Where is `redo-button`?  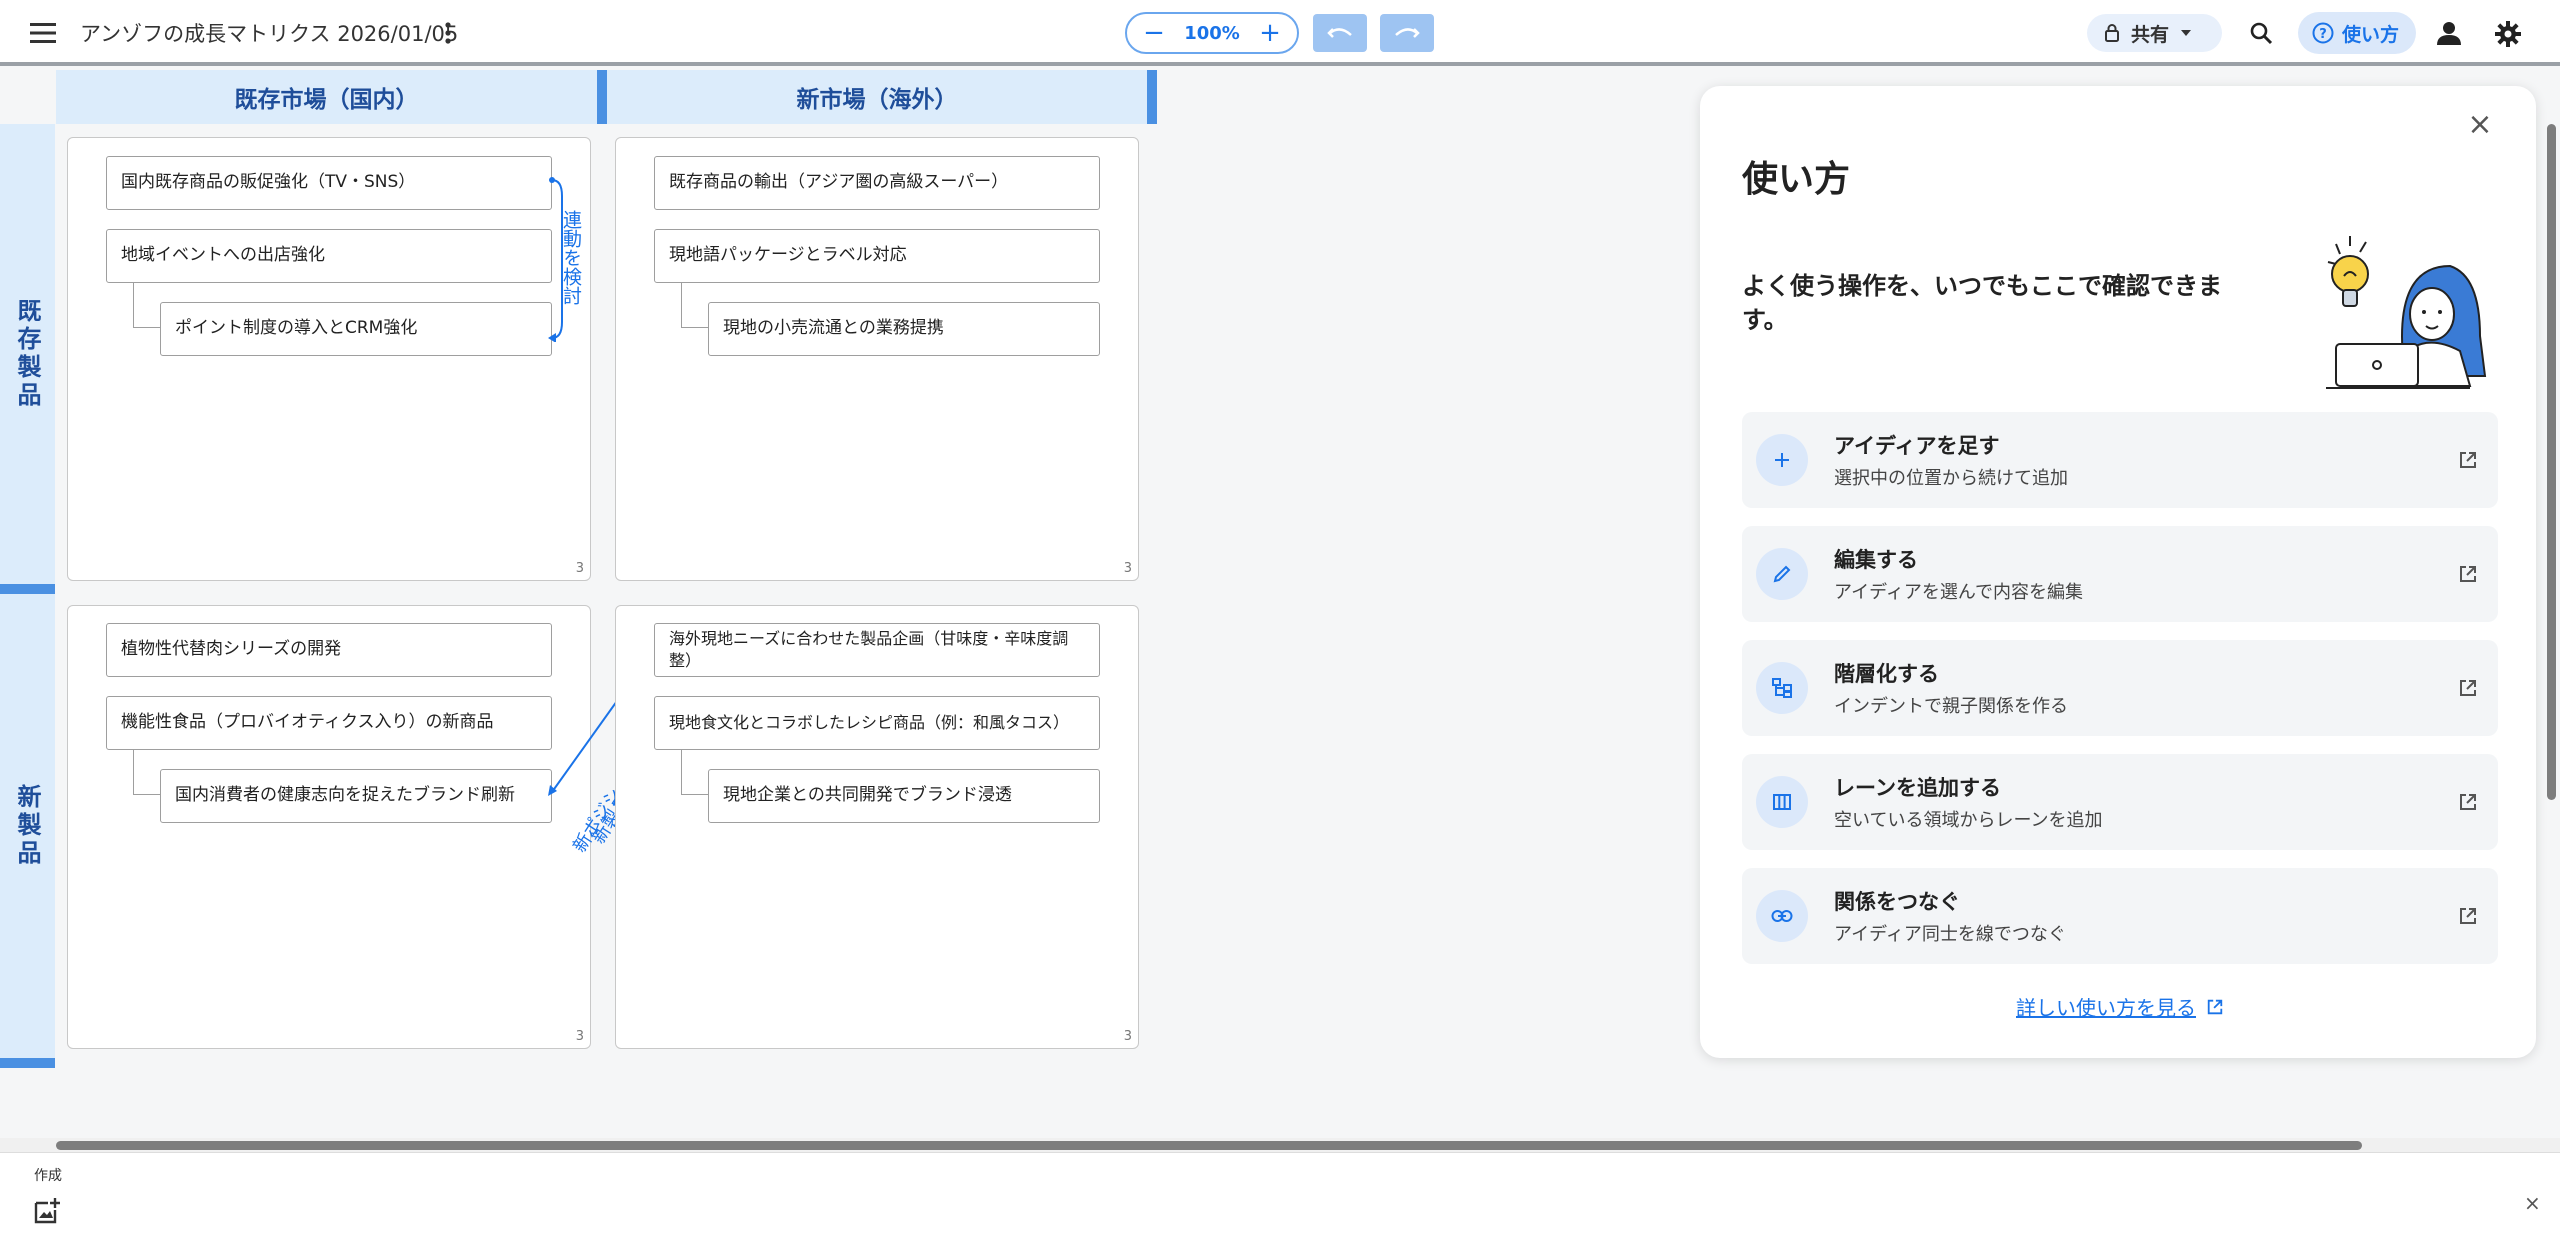
redo-button is located at coordinates (1407, 33).